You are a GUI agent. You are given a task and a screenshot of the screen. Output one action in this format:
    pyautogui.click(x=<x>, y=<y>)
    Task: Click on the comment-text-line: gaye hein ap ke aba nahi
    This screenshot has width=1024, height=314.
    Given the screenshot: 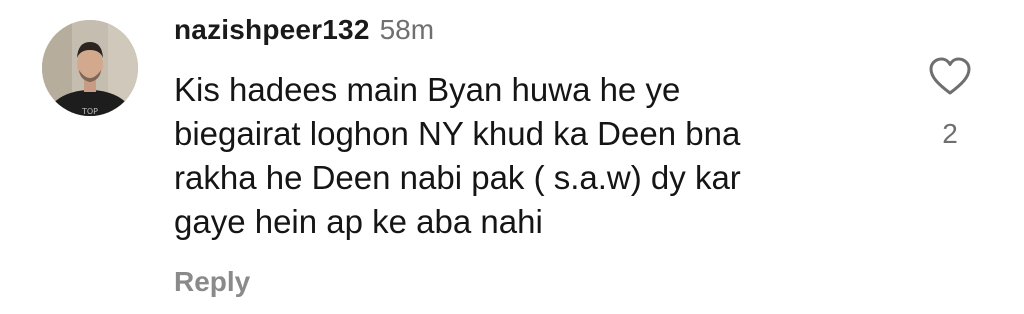 What is the action you would take?
    pyautogui.click(x=358, y=221)
    